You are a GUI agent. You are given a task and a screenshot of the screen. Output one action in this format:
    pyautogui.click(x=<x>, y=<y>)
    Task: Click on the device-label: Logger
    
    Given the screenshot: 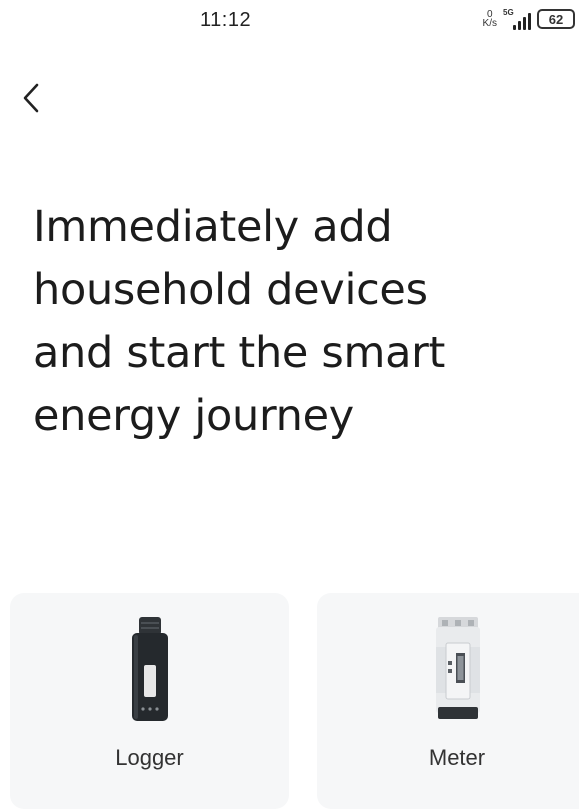 What is the action you would take?
    pyautogui.click(x=149, y=757)
    